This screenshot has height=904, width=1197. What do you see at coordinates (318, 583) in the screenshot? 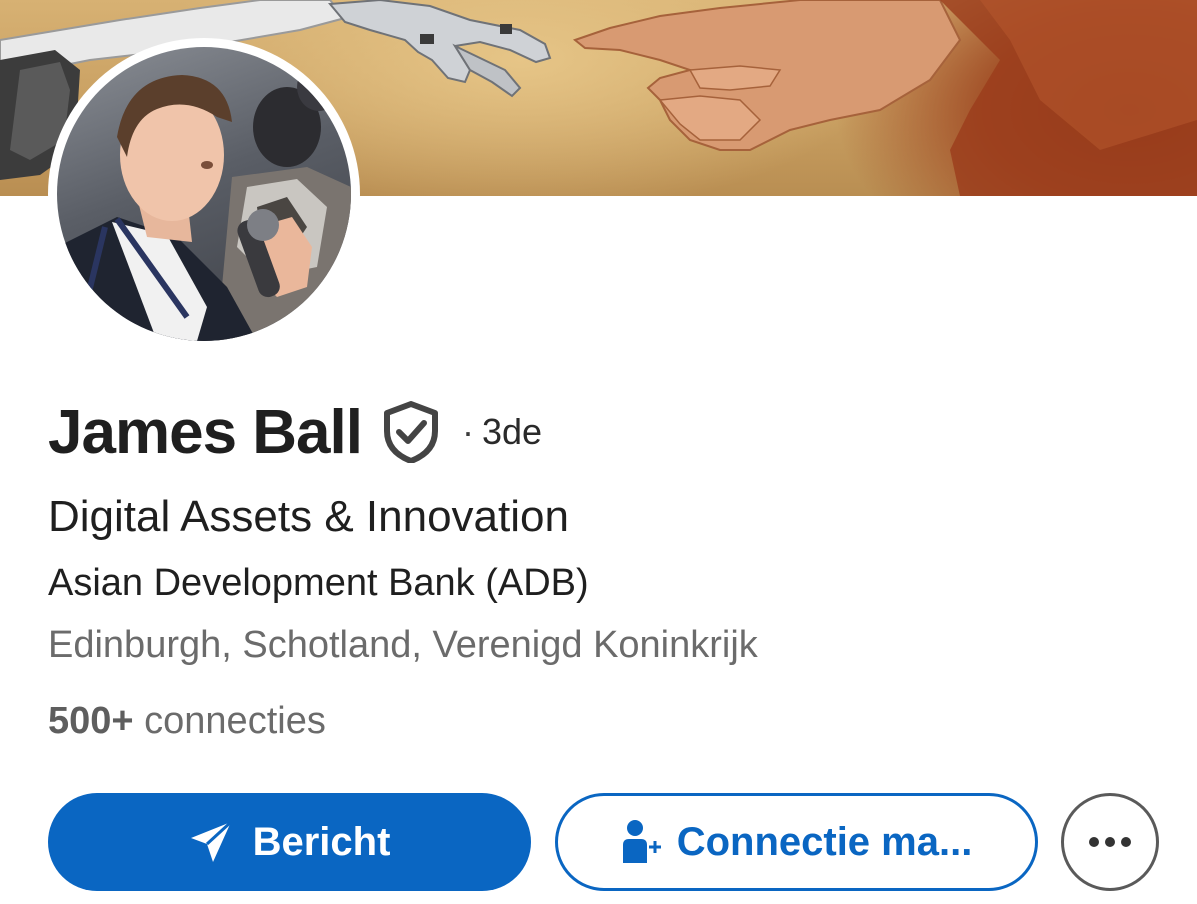
I see `profile-company: Asian Development Bank (ADB)` at bounding box center [318, 583].